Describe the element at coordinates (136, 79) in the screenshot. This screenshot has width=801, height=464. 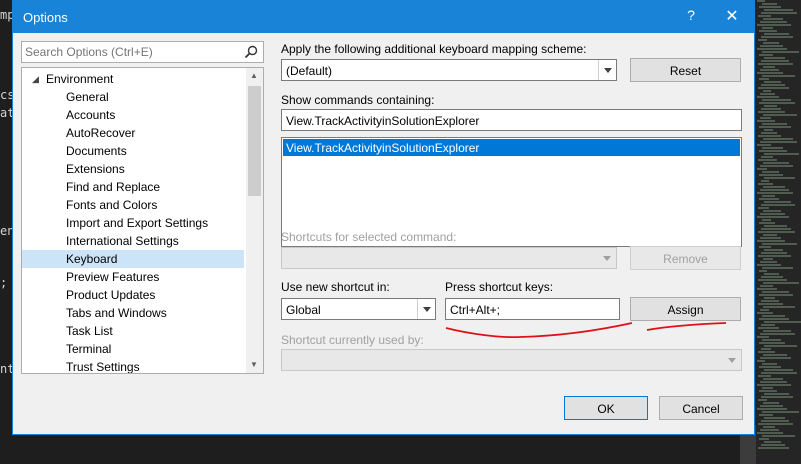
I see `tree-node-environment: ◢ Environment` at that location.